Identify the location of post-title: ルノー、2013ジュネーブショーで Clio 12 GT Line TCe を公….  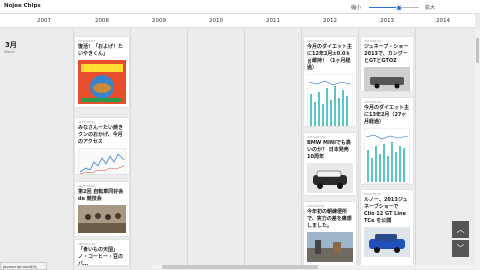
(387, 211).